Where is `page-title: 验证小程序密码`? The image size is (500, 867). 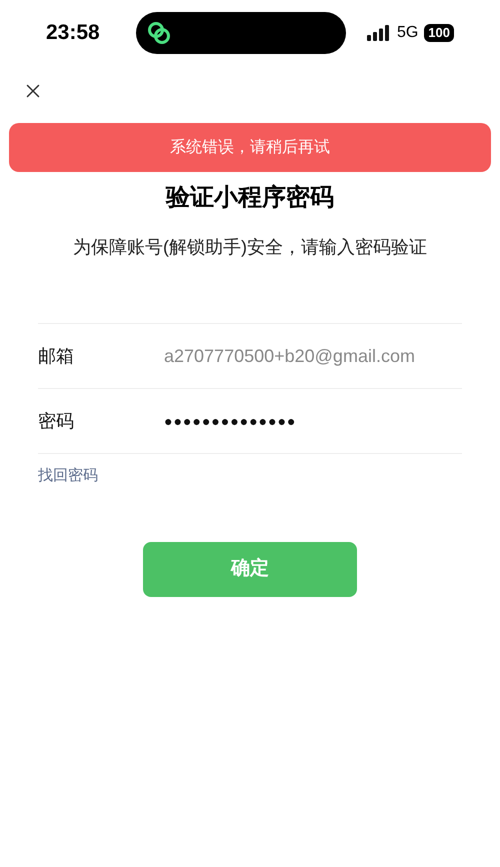
page-title: 验证小程序密码 is located at coordinates (249, 198).